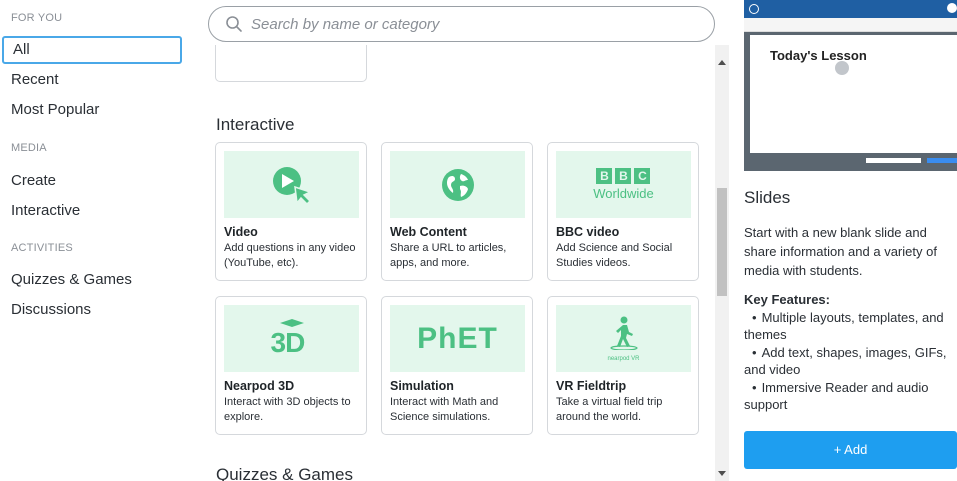 The height and width of the screenshot is (481, 957). What do you see at coordinates (952, 8) in the screenshot?
I see `user-icon` at bounding box center [952, 8].